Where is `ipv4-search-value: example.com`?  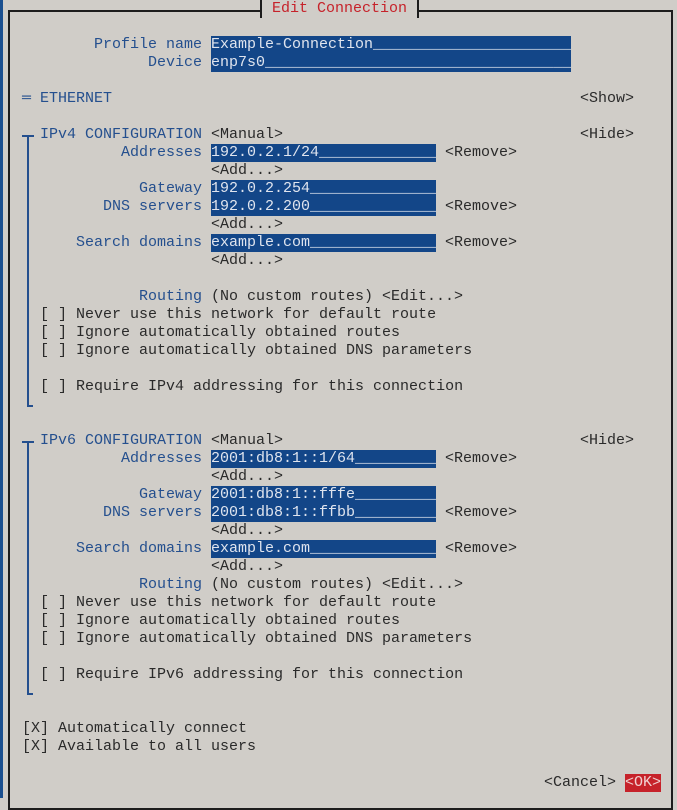
ipv4-search-value: example.com is located at coordinates (261, 242).